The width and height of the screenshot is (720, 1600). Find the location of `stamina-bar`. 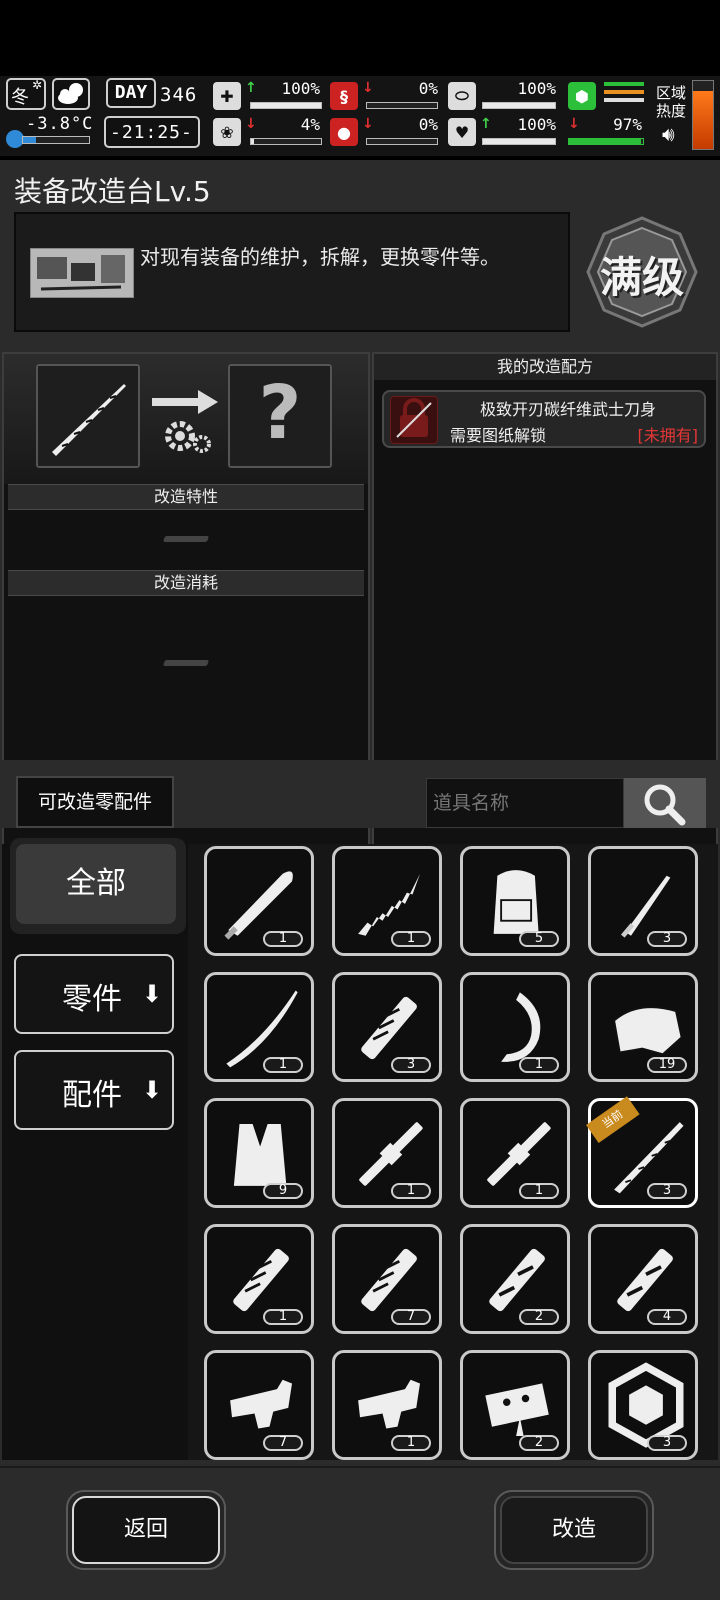

stamina-bar is located at coordinates (606, 141).